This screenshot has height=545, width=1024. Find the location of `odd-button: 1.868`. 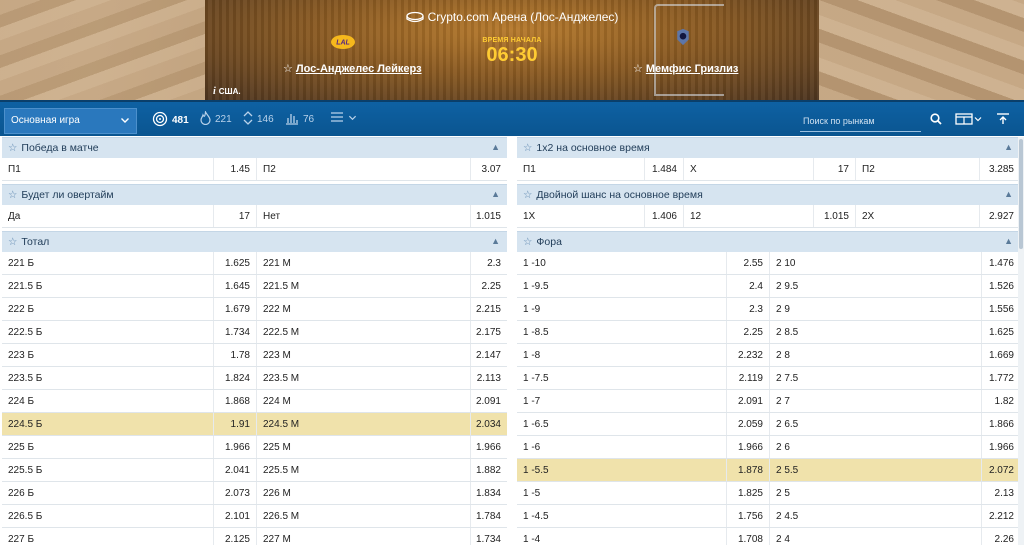

odd-button: 1.868 is located at coordinates (235, 401).